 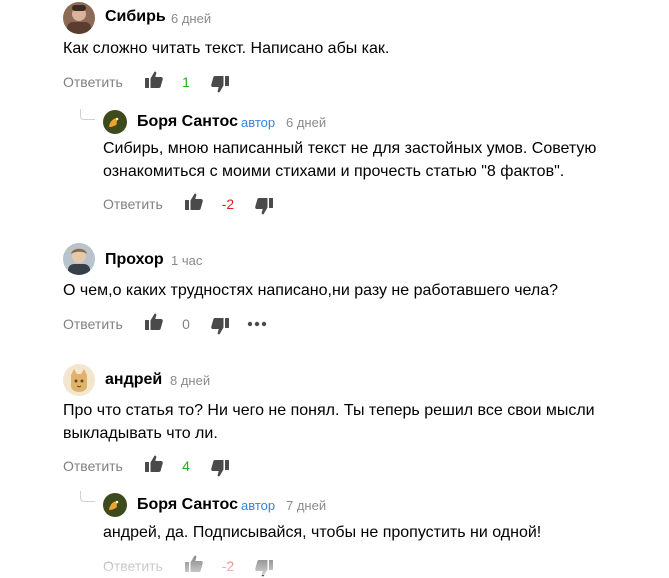 I want to click on comment-time: 1 час, so click(x=187, y=260).